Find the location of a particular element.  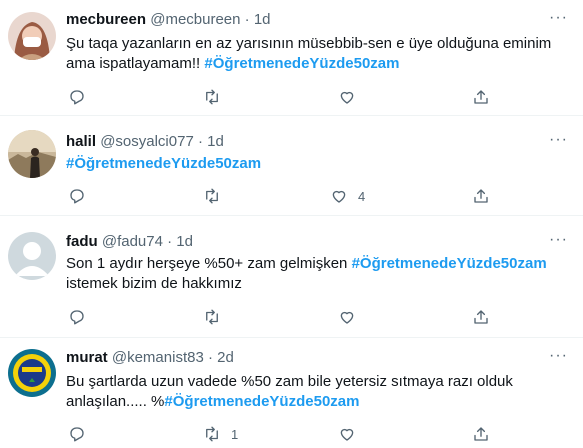

handle: @fadu74 is located at coordinates (132, 241).